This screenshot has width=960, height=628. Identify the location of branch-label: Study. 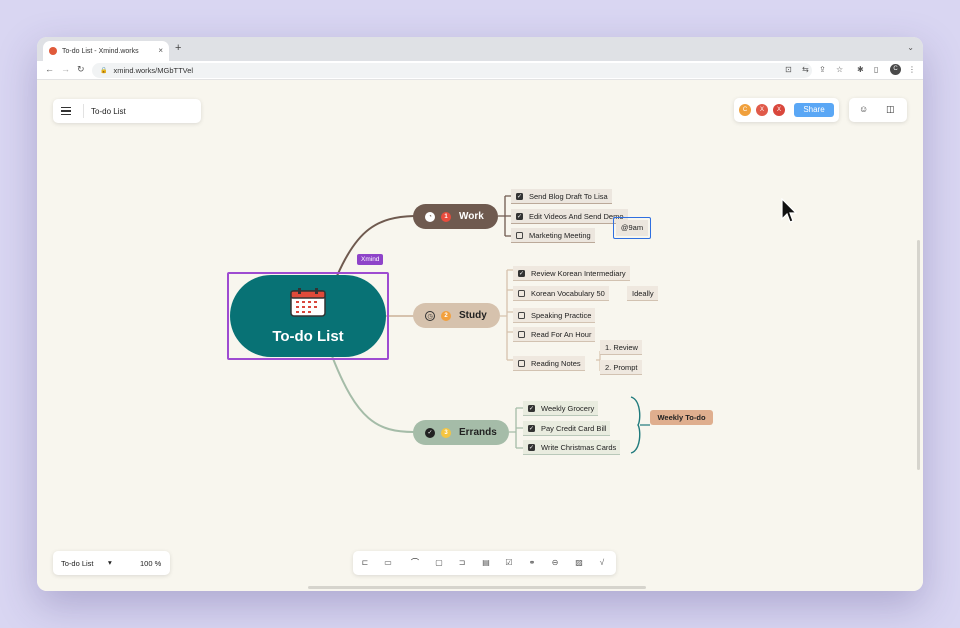
(473, 315).